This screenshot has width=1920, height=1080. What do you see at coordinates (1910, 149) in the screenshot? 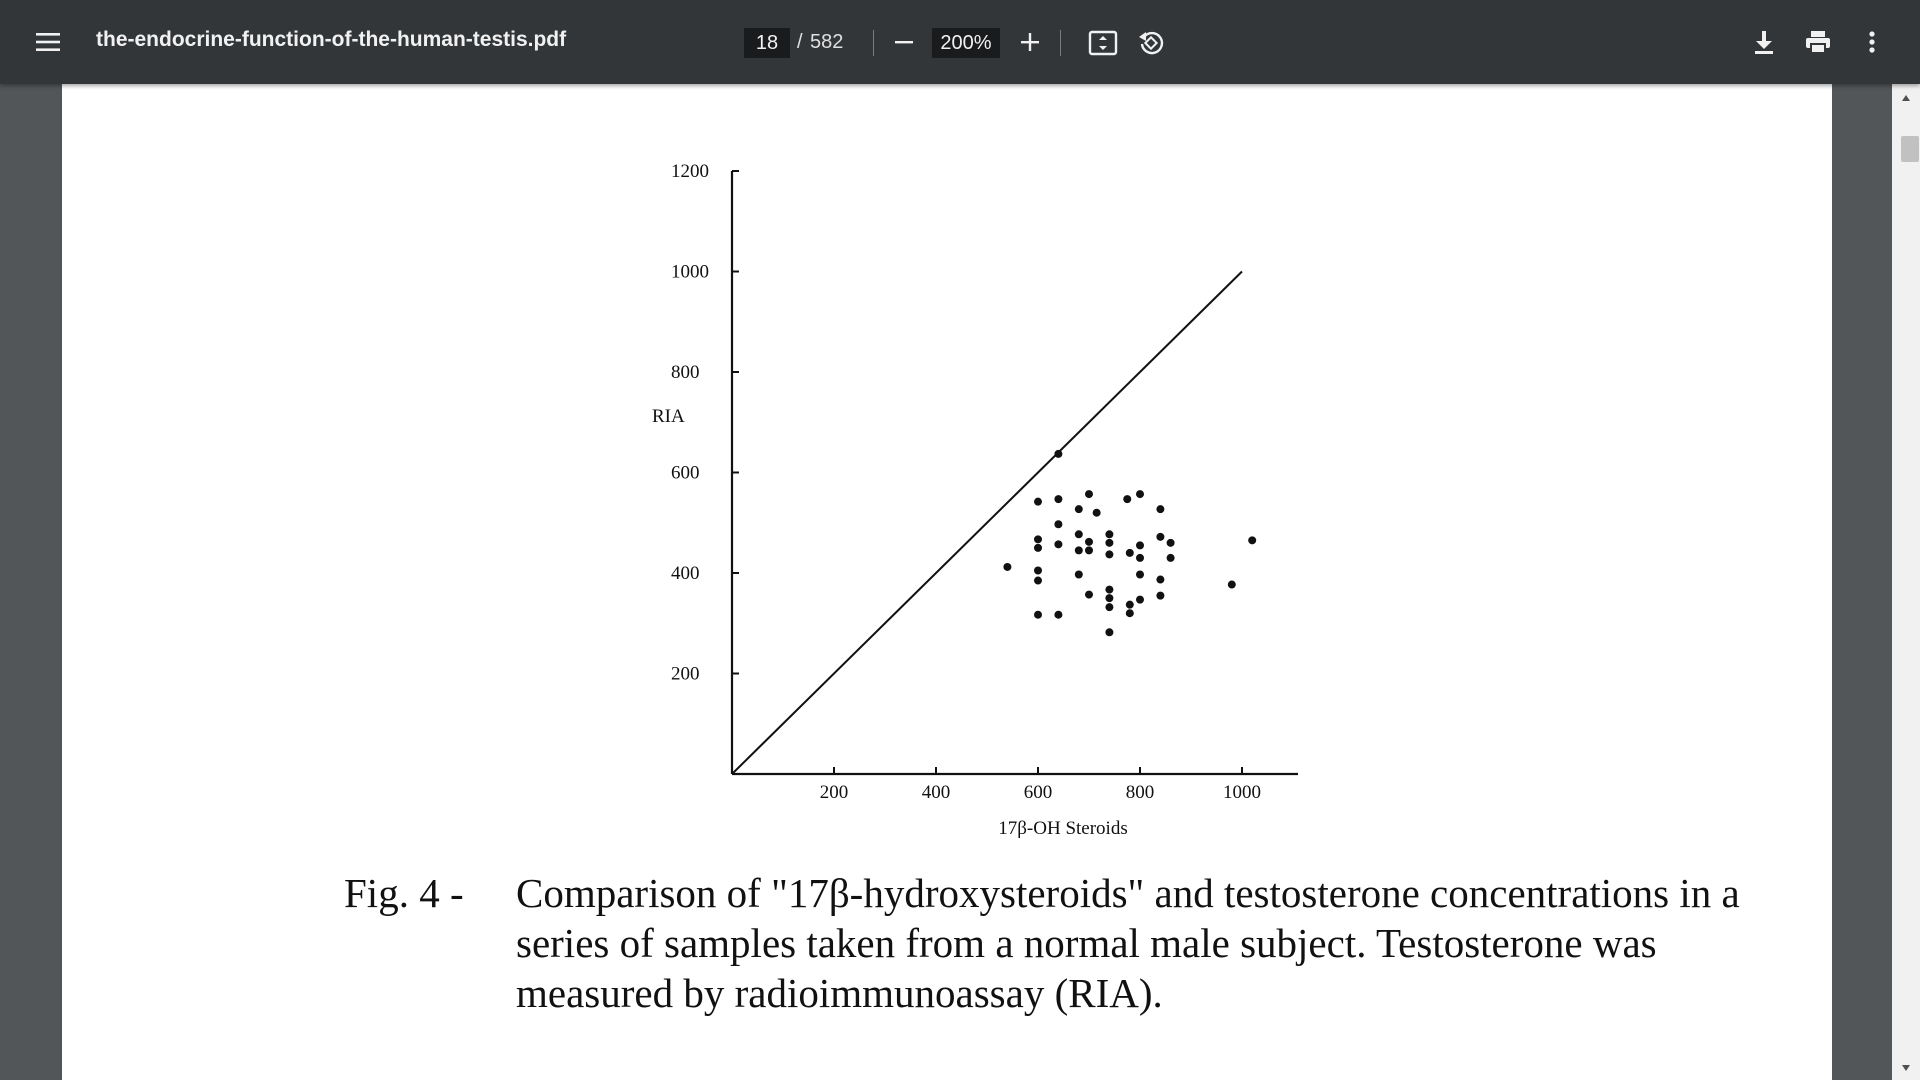
I see `scroll-thumb` at bounding box center [1910, 149].